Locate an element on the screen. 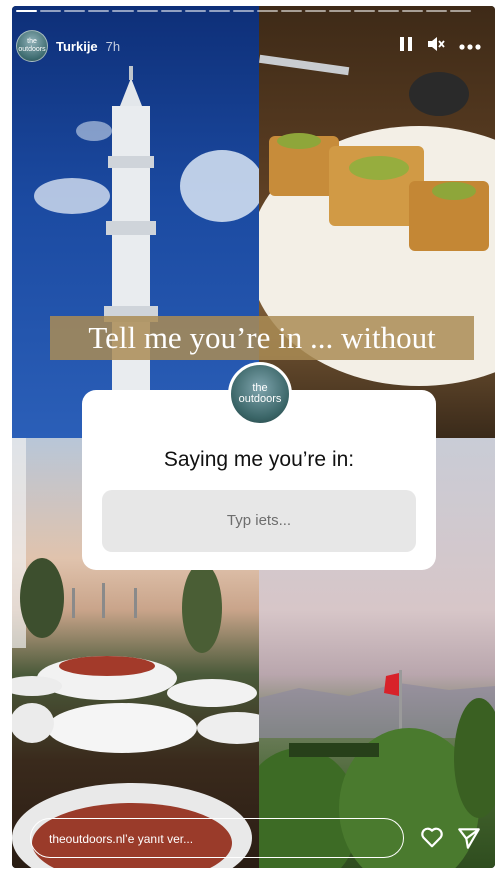  story-progress-bar is located at coordinates (244, 11).